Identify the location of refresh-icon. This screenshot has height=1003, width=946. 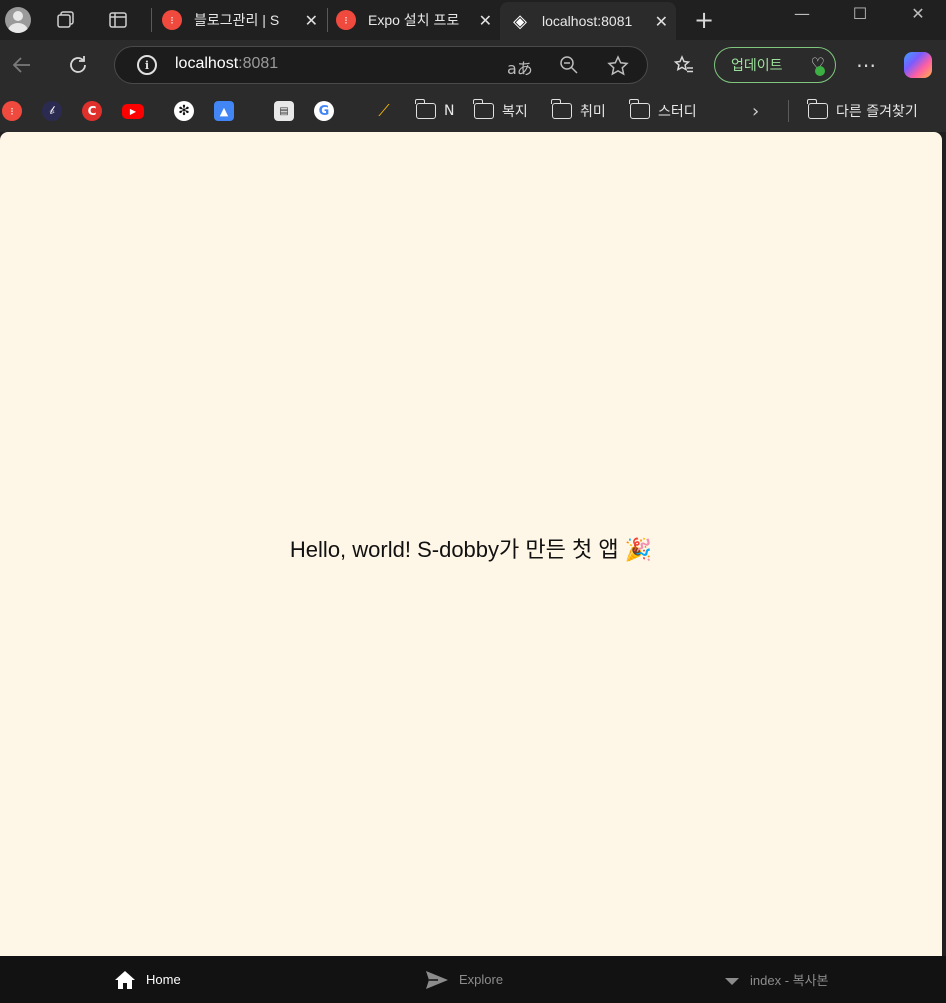
(78, 65).